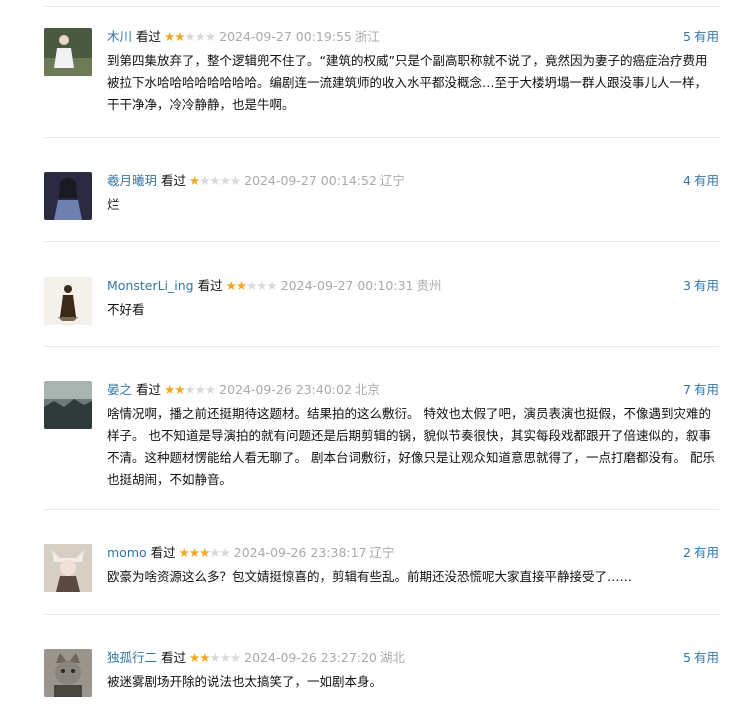  I want to click on review-location: 浙江, so click(367, 36).